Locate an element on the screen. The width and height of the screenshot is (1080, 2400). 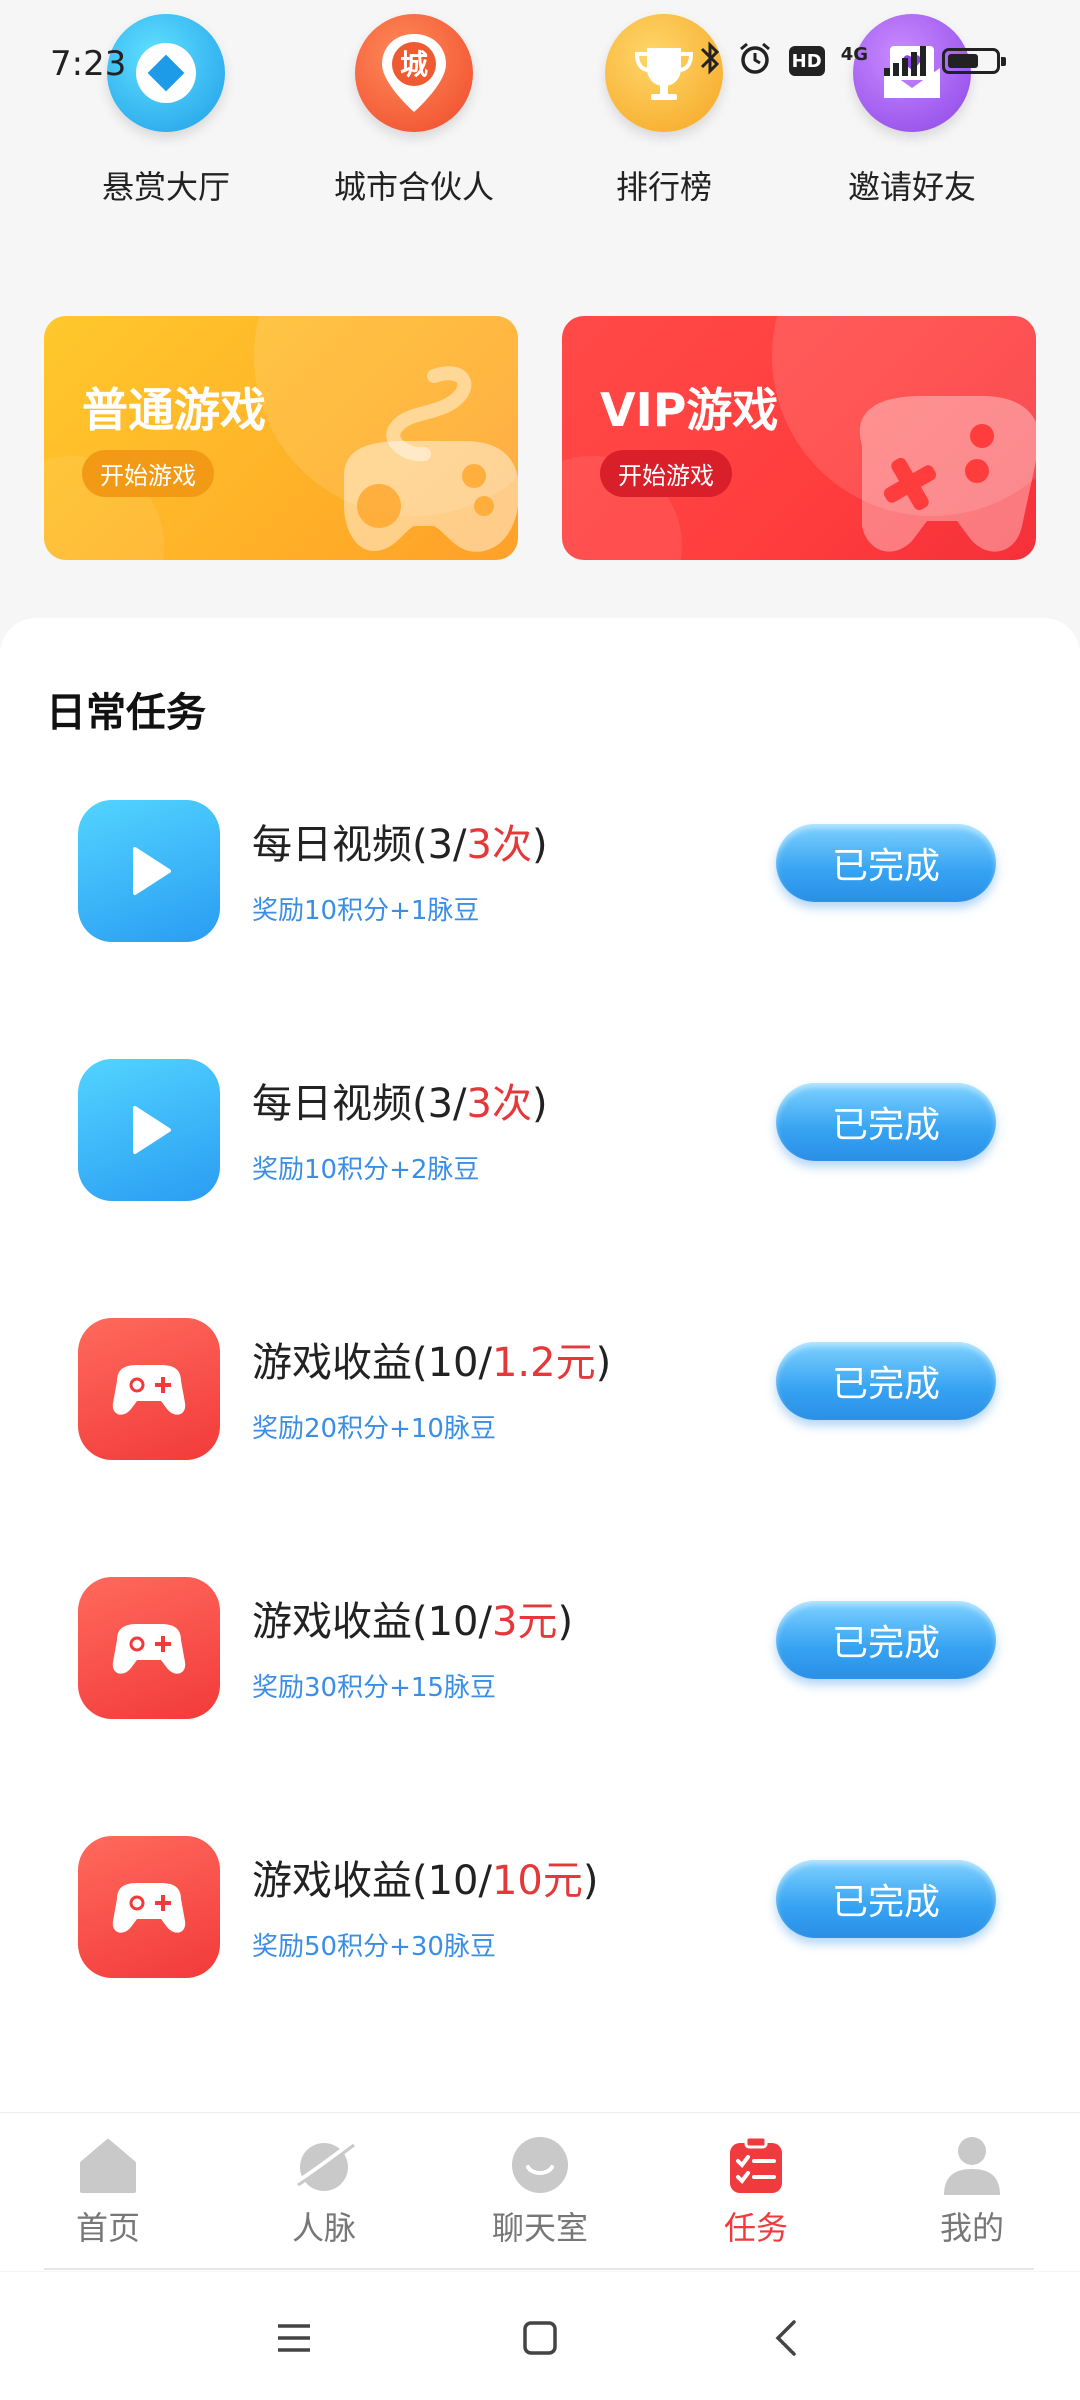
menu-icon is located at coordinates (294, 2338).